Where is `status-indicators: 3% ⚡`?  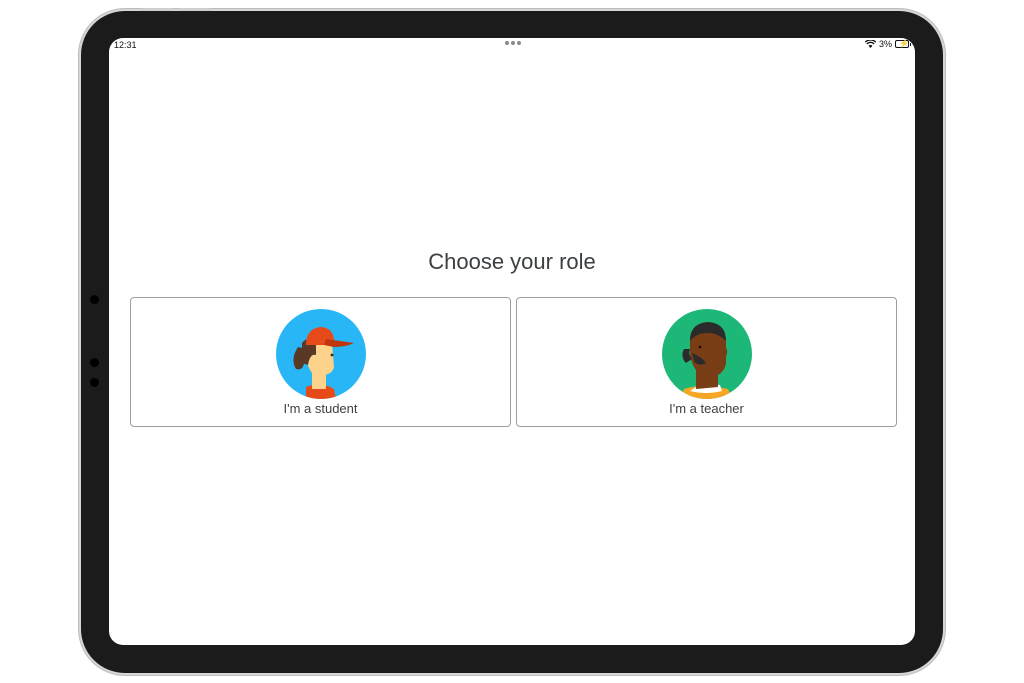
status-indicators: 3% ⚡ is located at coordinates (887, 44).